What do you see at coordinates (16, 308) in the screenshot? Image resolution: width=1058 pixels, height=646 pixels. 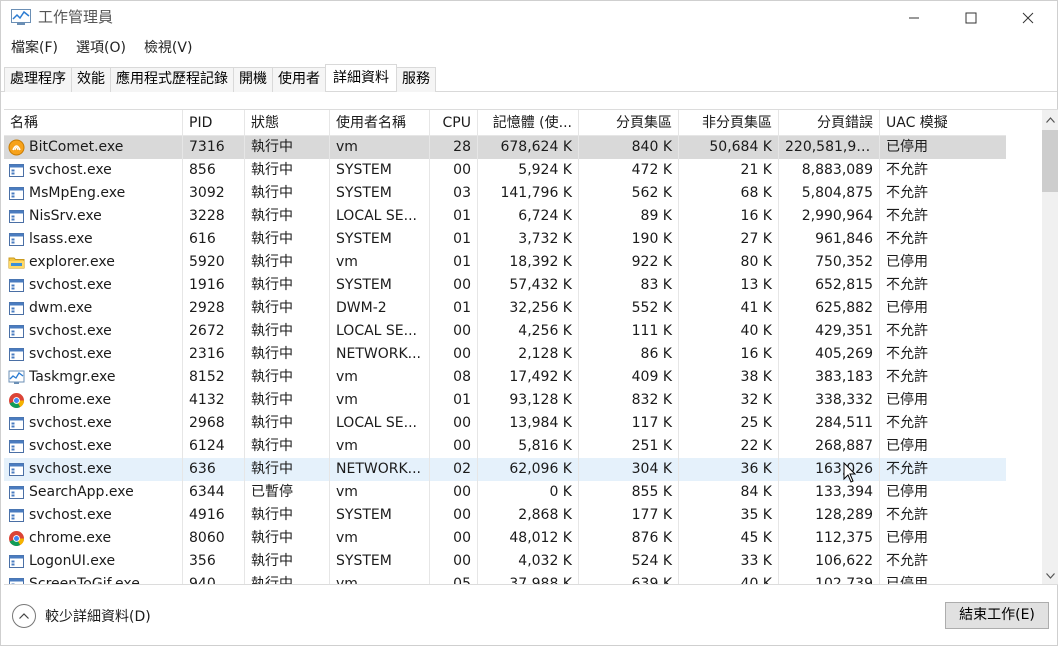 I see `service-host-icon` at bounding box center [16, 308].